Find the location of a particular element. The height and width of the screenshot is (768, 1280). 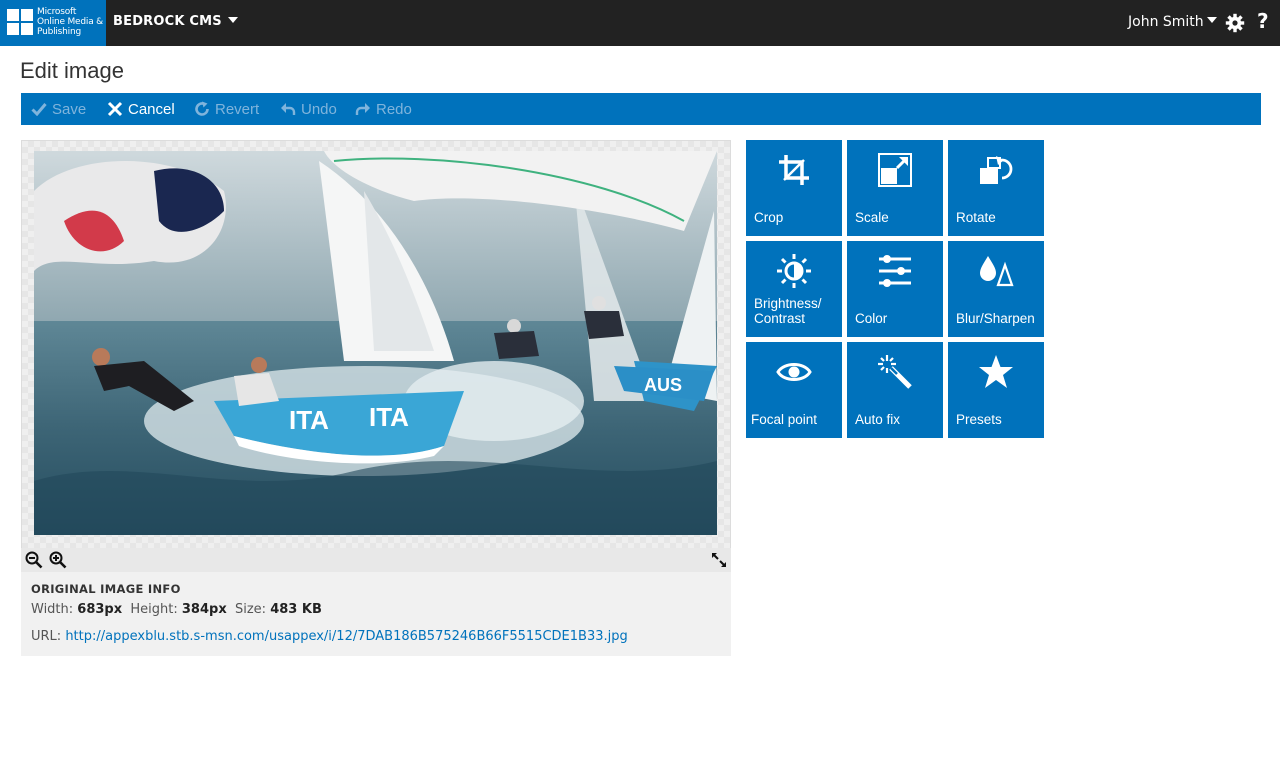

undo-button: Undo is located at coordinates (308, 109).